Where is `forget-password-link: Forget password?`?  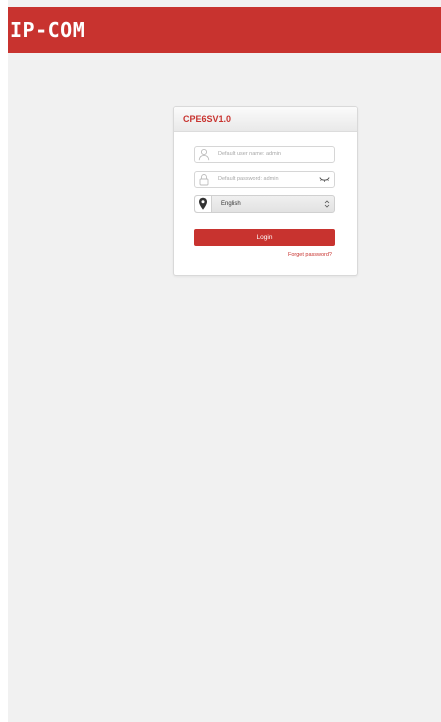 forget-password-link: Forget password? is located at coordinates (310, 255).